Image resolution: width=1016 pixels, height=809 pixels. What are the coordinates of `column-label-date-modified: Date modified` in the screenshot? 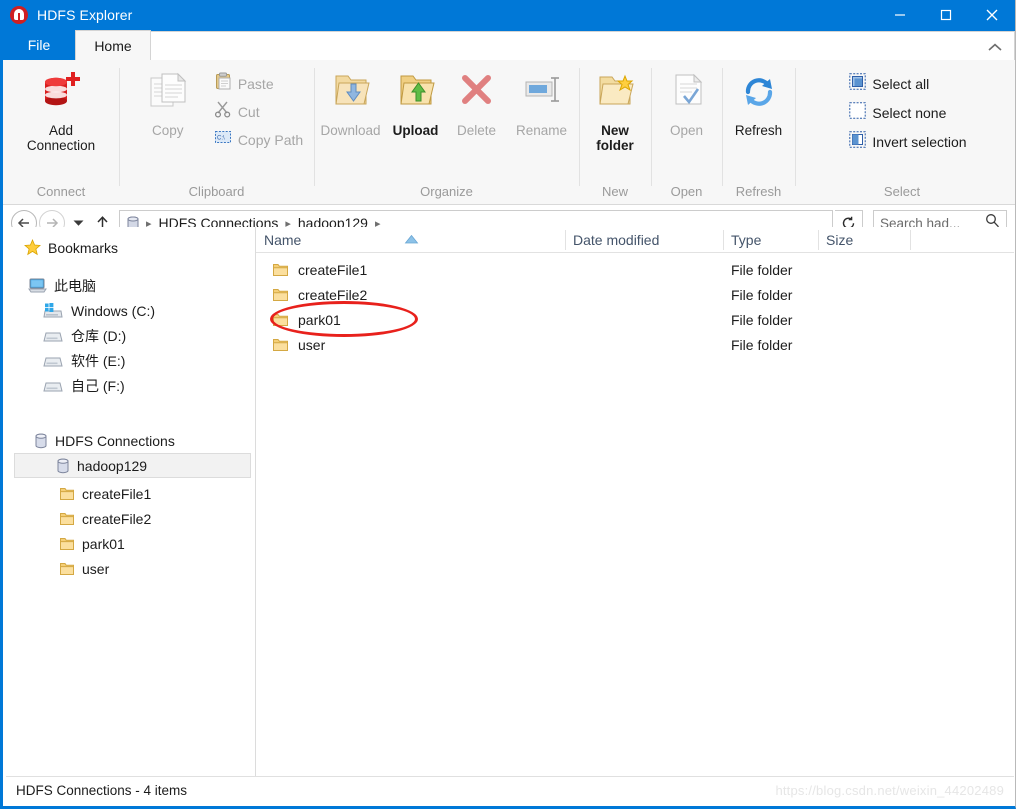 It's located at (616, 239).